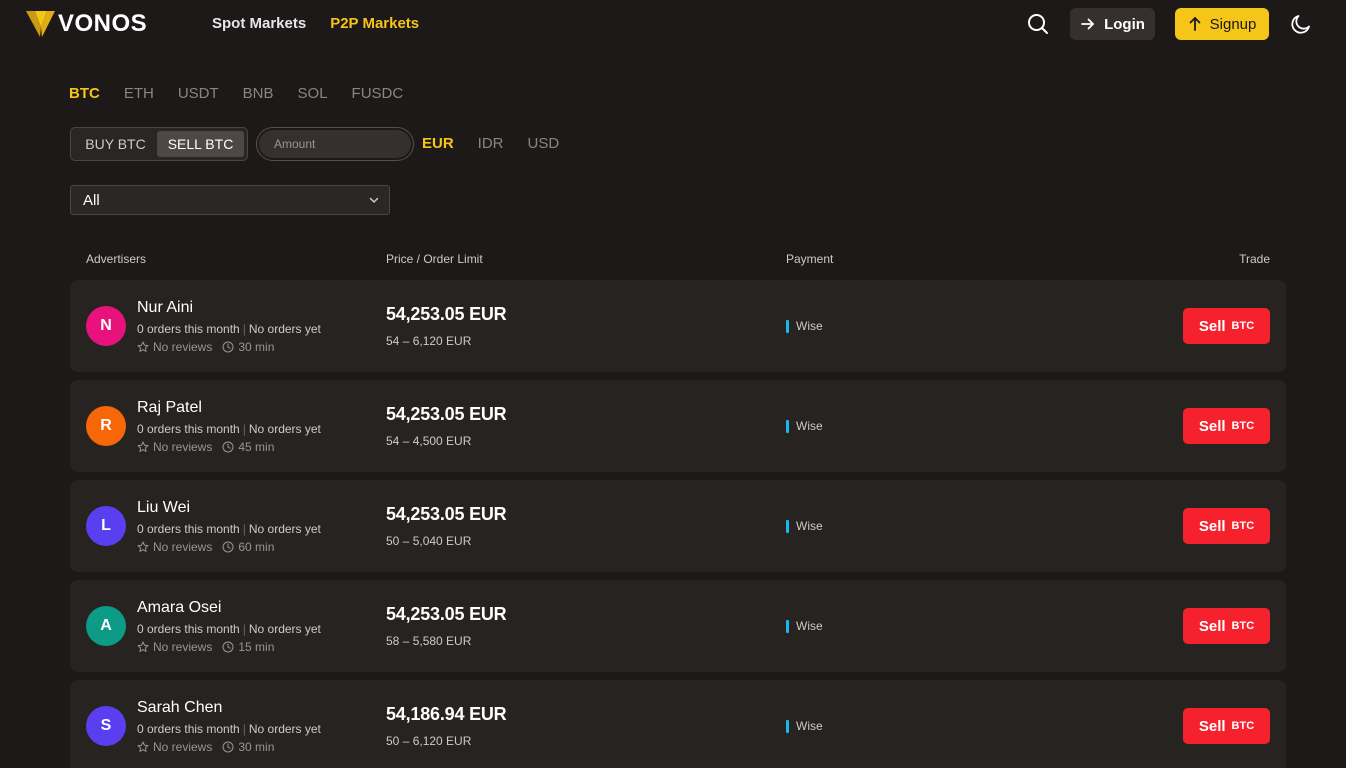 The width and height of the screenshot is (1346, 768). I want to click on payment-filter-select: All, so click(230, 200).